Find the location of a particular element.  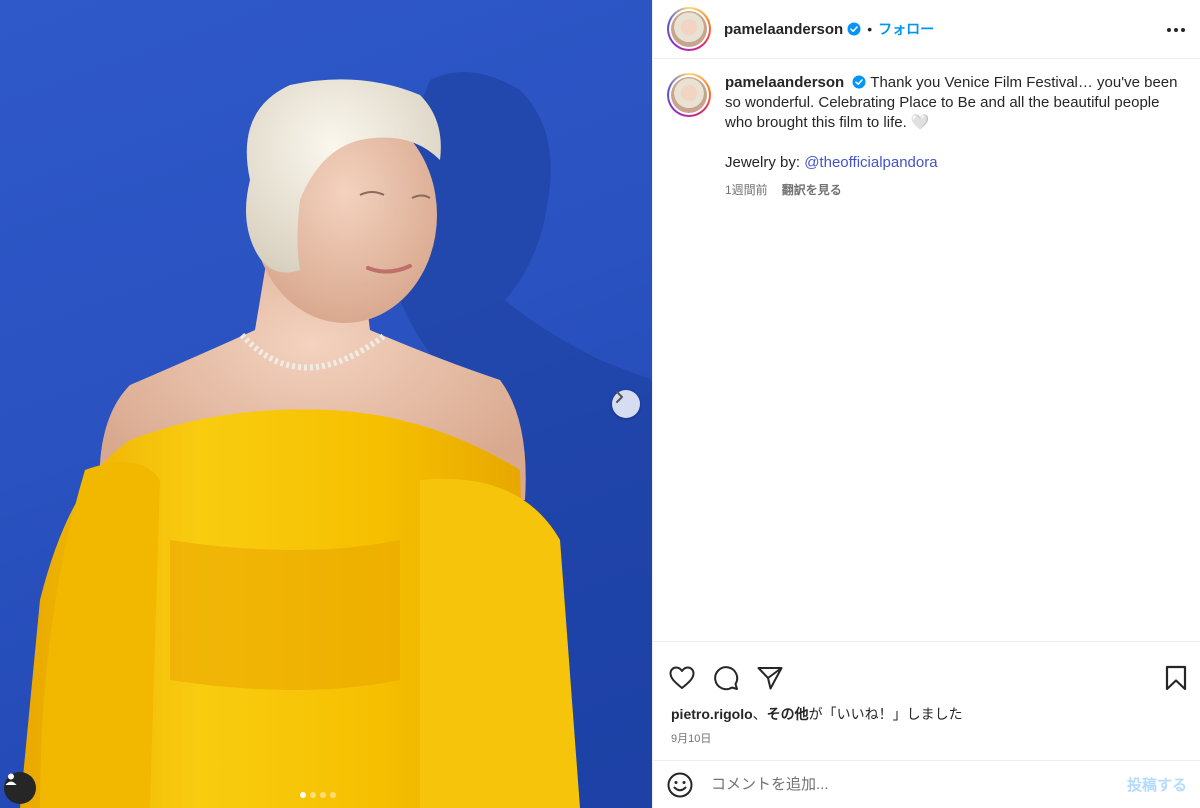

caption-time: 1週間前 is located at coordinates (746, 190).